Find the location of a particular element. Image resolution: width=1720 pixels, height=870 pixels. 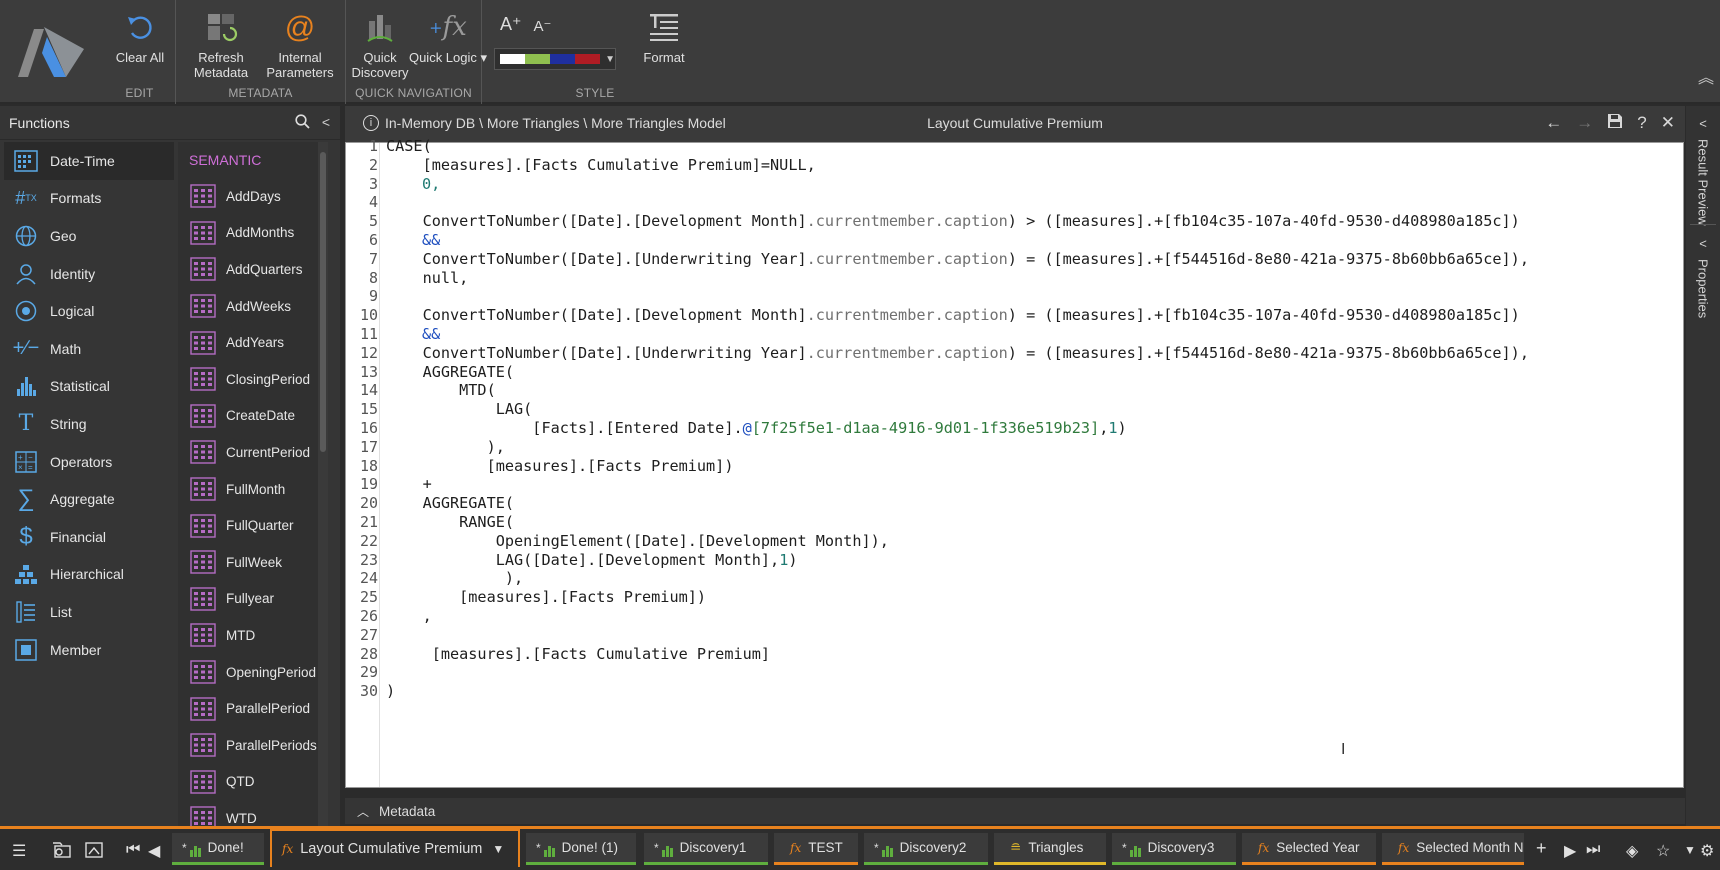

category-hierarchical: Hierarchical is located at coordinates (89, 575).